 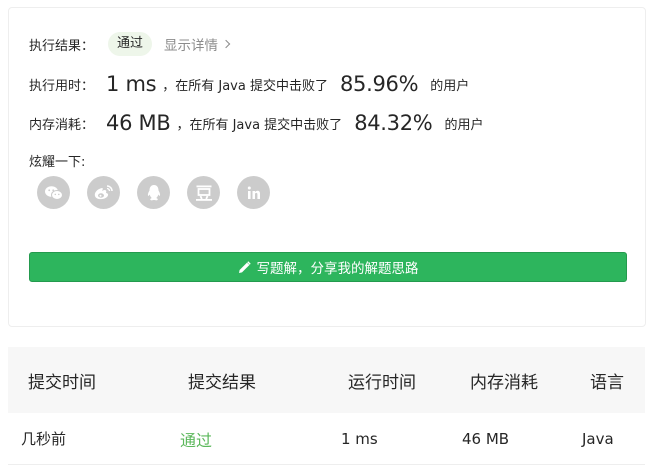 I want to click on pencil-icon, so click(x=244, y=266).